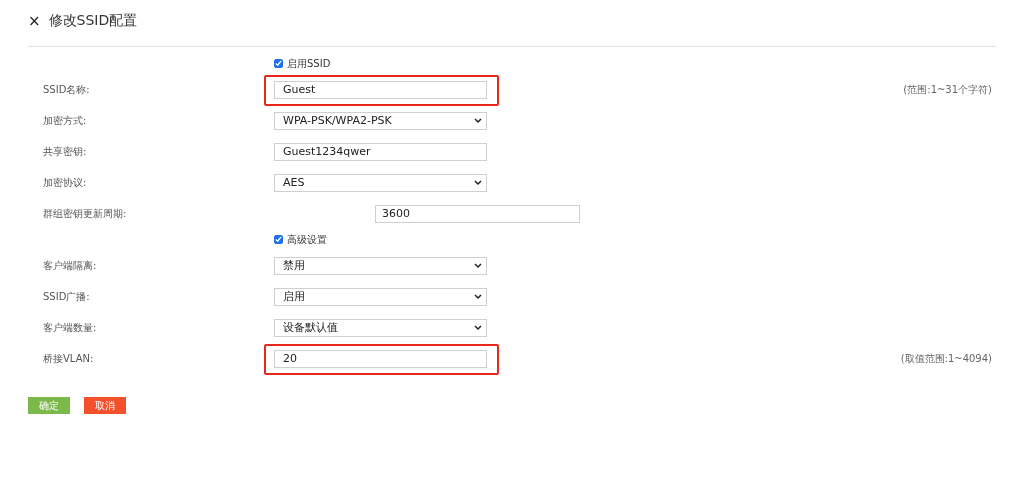  I want to click on dropdown: WPA-PSK/WPA2-PSK, so click(380, 120).